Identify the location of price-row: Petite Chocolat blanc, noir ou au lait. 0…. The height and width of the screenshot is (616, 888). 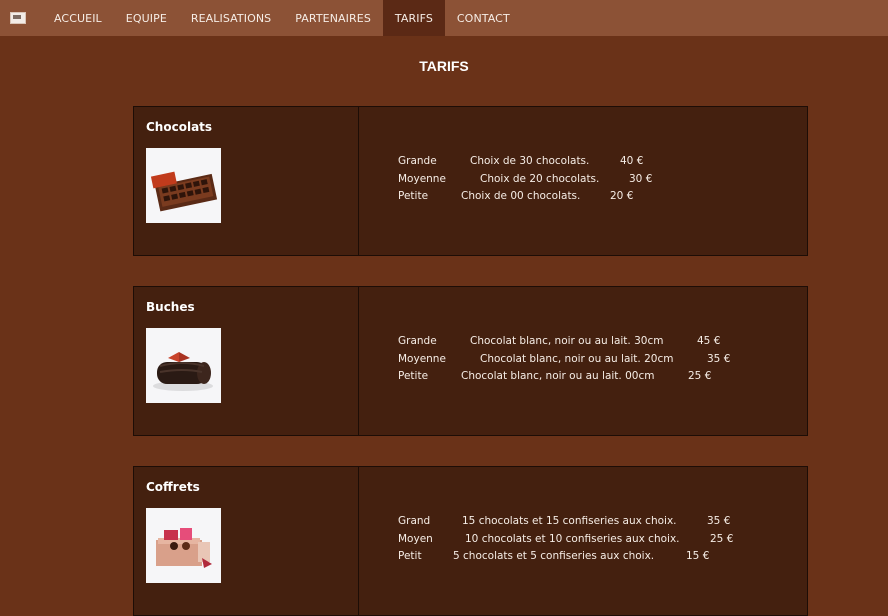
(602, 377).